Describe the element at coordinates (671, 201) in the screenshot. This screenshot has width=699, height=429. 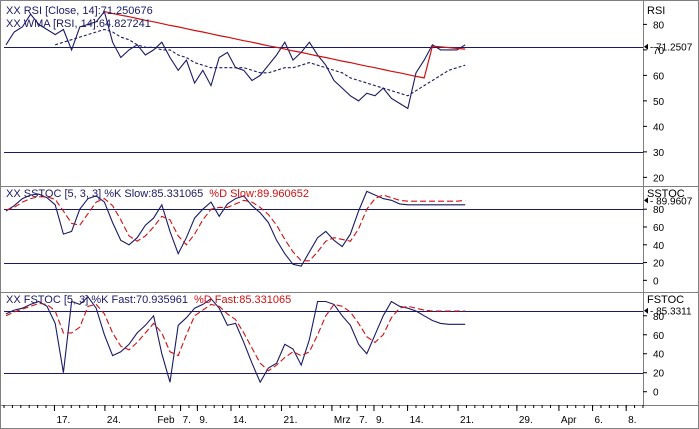
I see `last-value-label: - 89.9607` at that location.